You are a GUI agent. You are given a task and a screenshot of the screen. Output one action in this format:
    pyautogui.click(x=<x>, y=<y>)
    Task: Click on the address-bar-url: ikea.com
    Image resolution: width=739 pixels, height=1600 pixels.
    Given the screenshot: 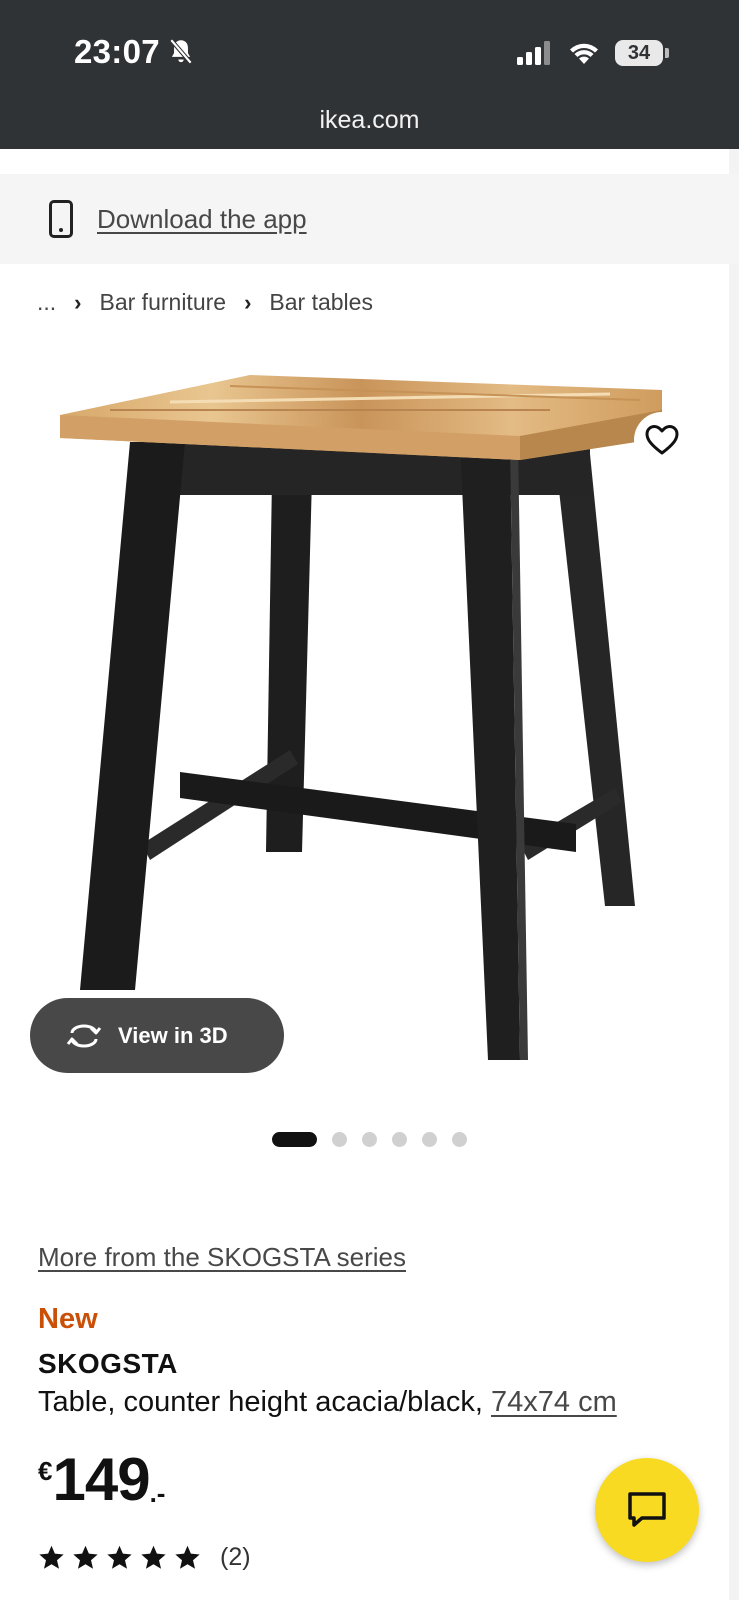 What is the action you would take?
    pyautogui.click(x=369, y=120)
    